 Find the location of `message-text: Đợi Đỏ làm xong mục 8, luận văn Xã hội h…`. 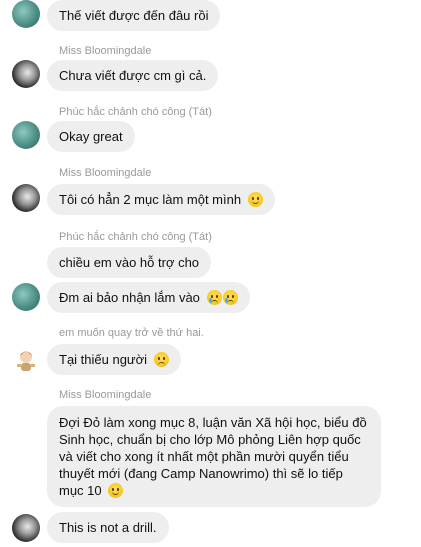

message-text: Đợi Đỏ làm xong mục 8, luận văn Xã hội h… is located at coordinates (213, 456).